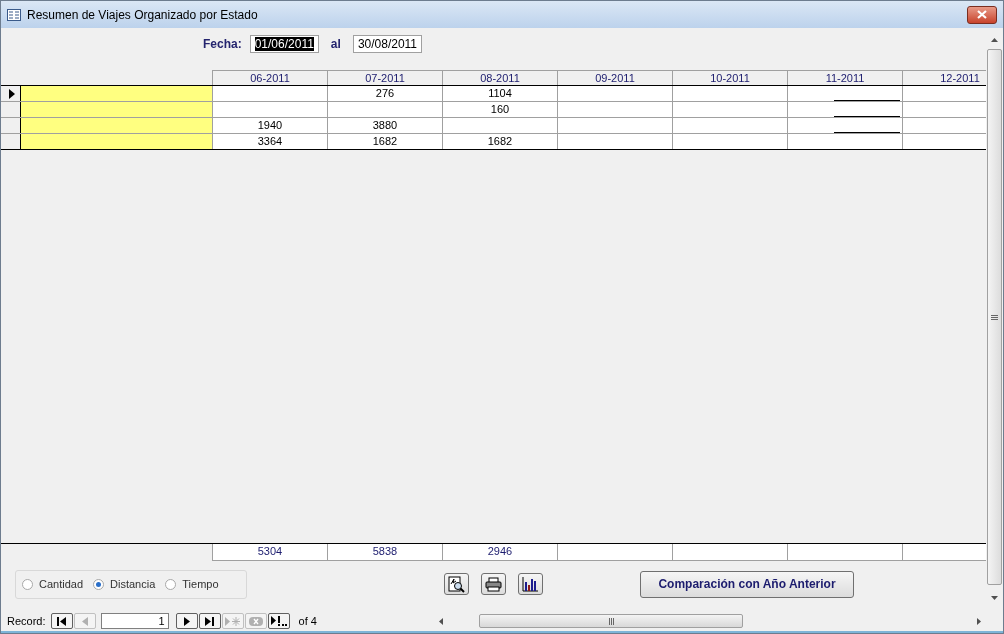  What do you see at coordinates (384, 77) in the screenshot?
I see `column-header: 07-2011` at bounding box center [384, 77].